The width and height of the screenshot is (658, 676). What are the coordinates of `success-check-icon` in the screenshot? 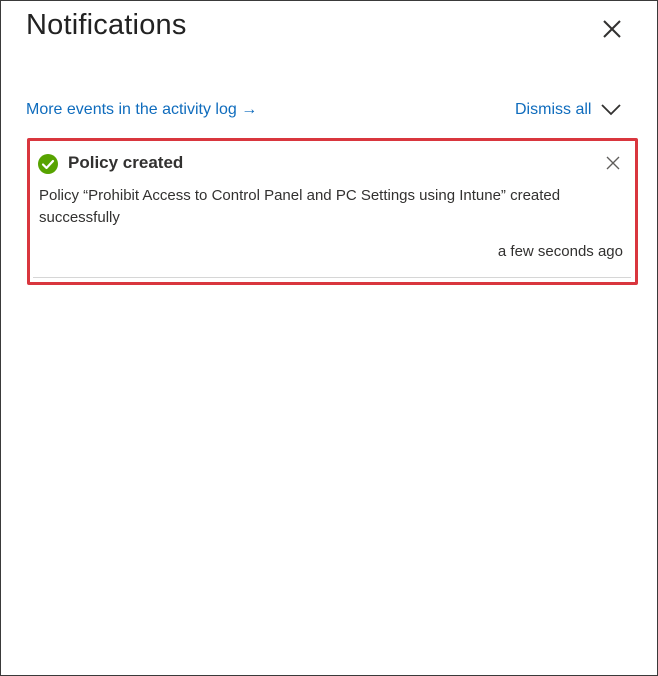 It's located at (48, 164).